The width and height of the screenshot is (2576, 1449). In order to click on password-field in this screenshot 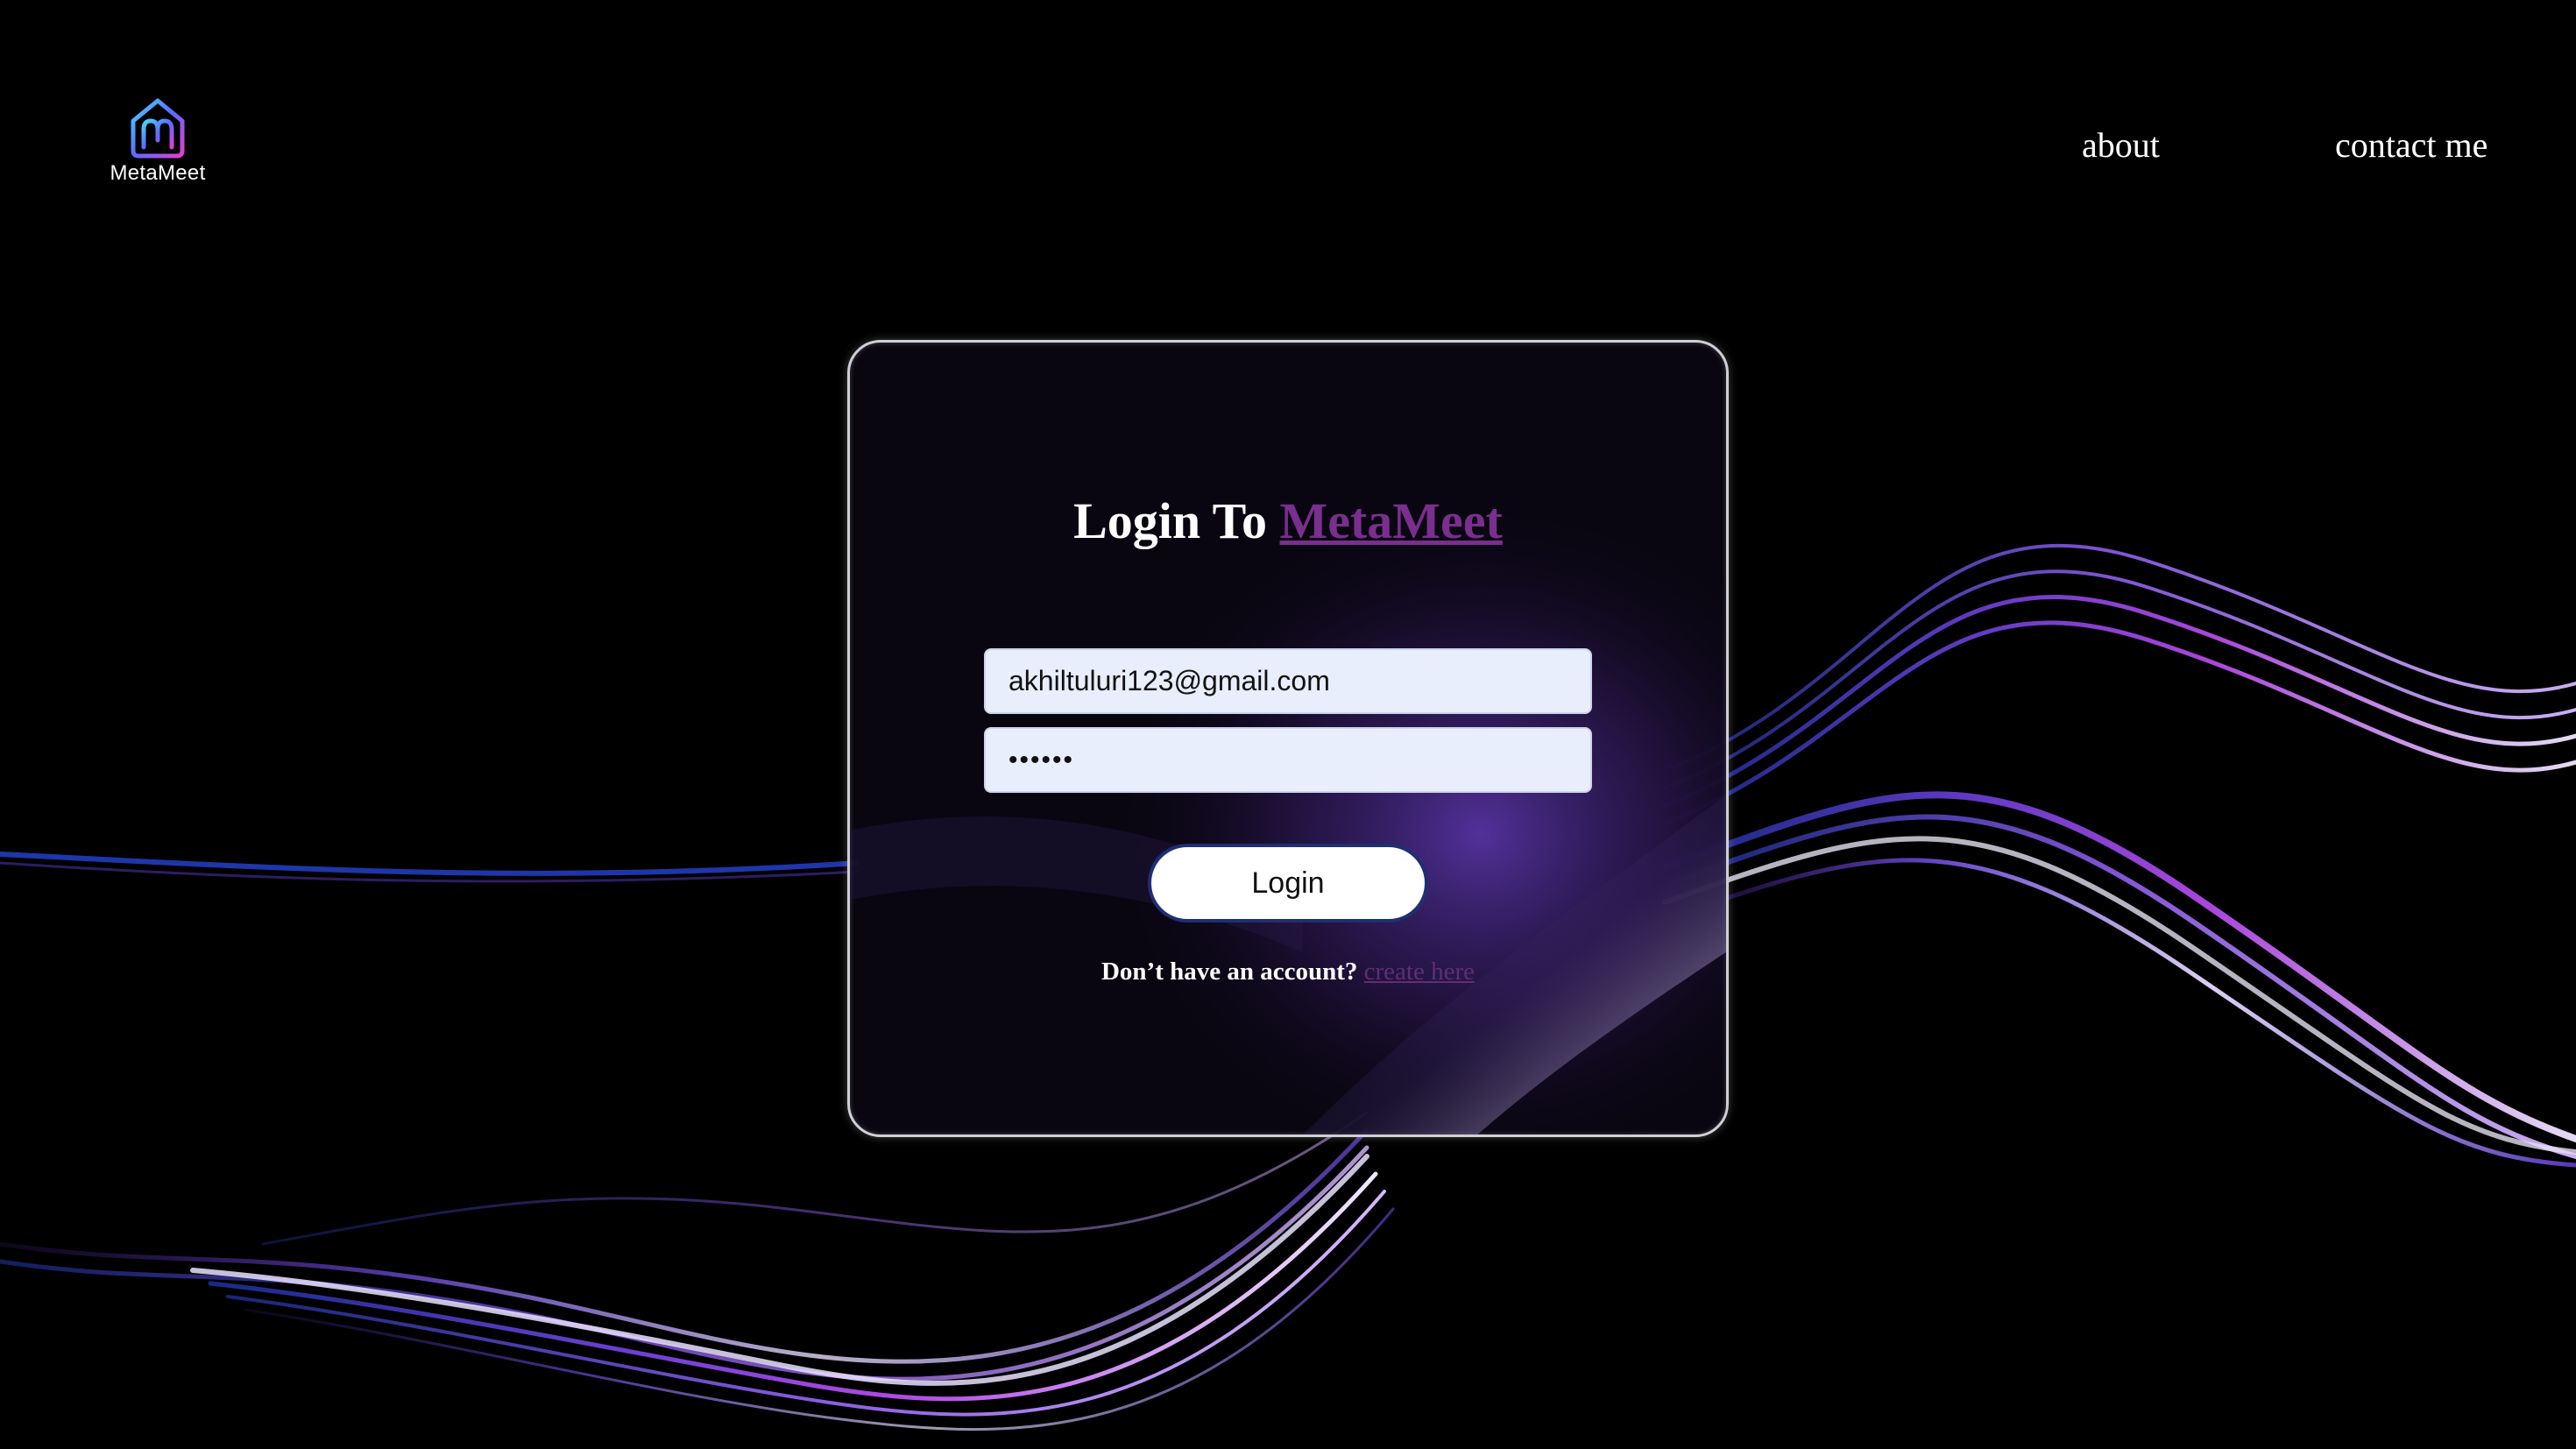, I will do `click(1288, 760)`.